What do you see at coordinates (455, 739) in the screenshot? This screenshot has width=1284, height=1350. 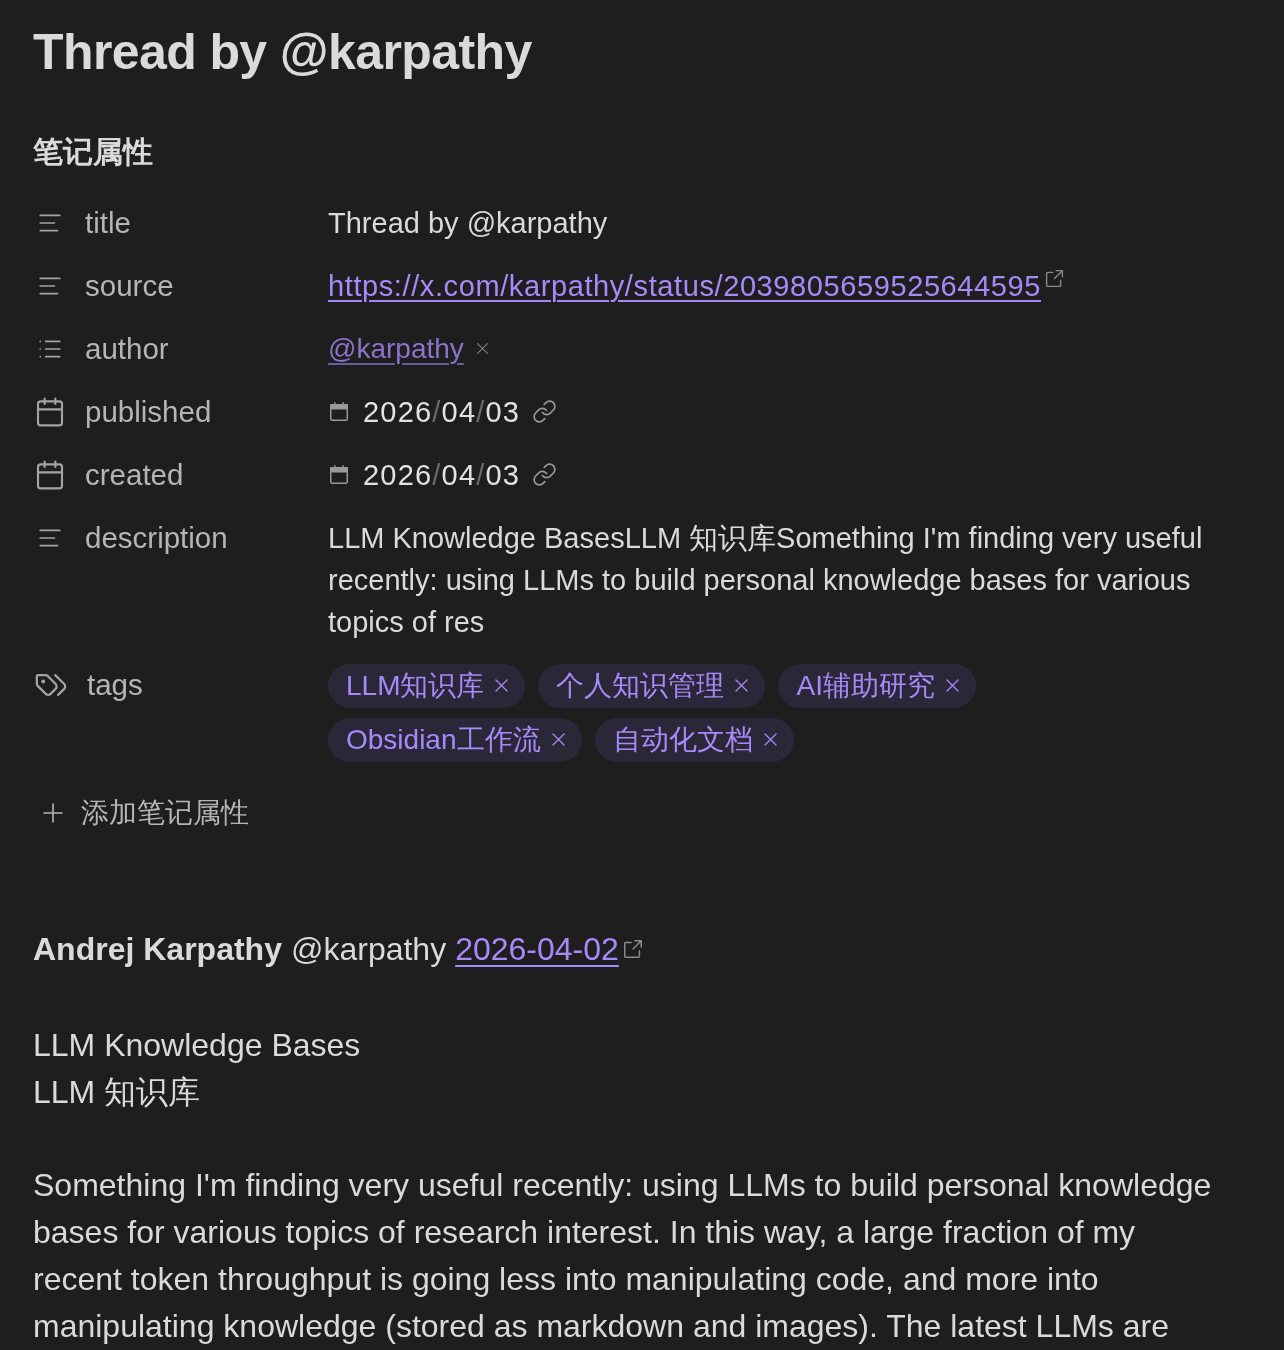 I see `tag-chip: Obsidian工作流` at bounding box center [455, 739].